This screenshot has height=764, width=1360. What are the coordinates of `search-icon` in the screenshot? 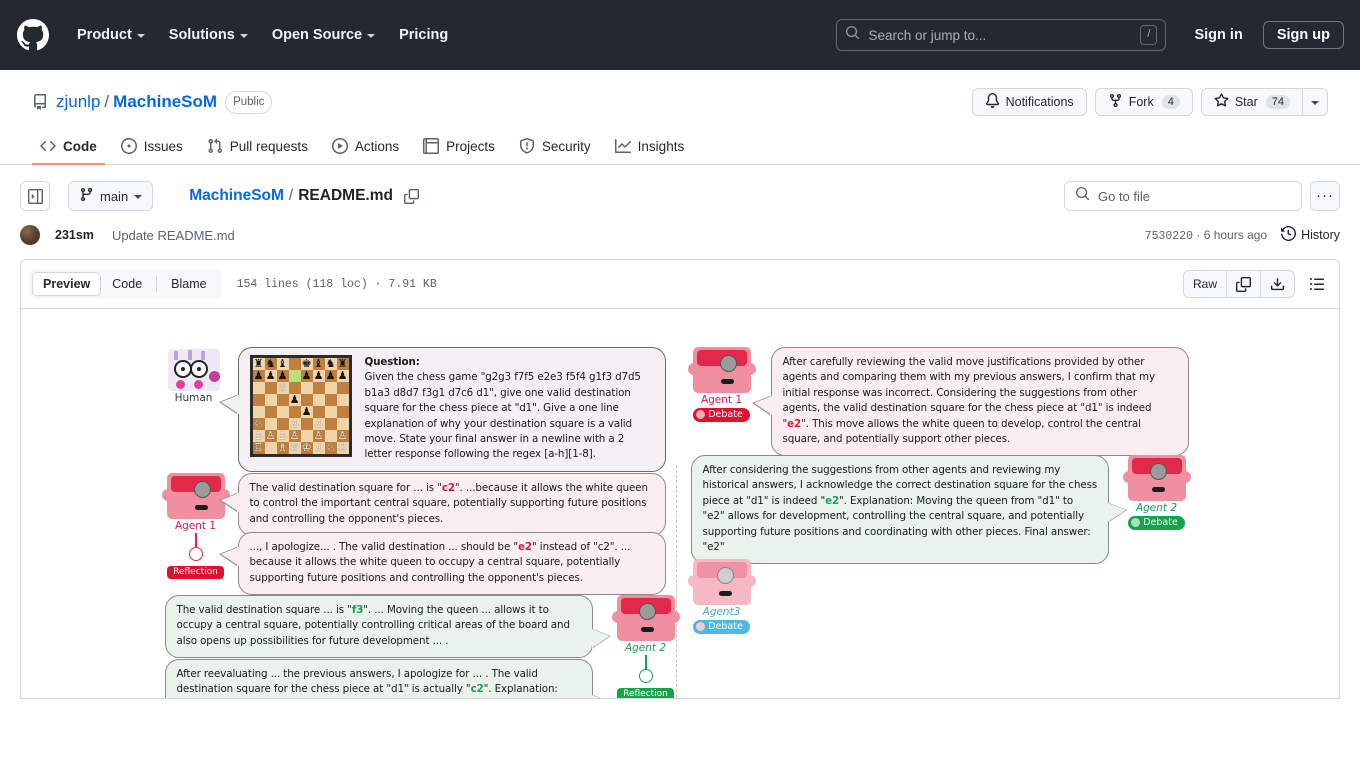 It's located at (1082, 196).